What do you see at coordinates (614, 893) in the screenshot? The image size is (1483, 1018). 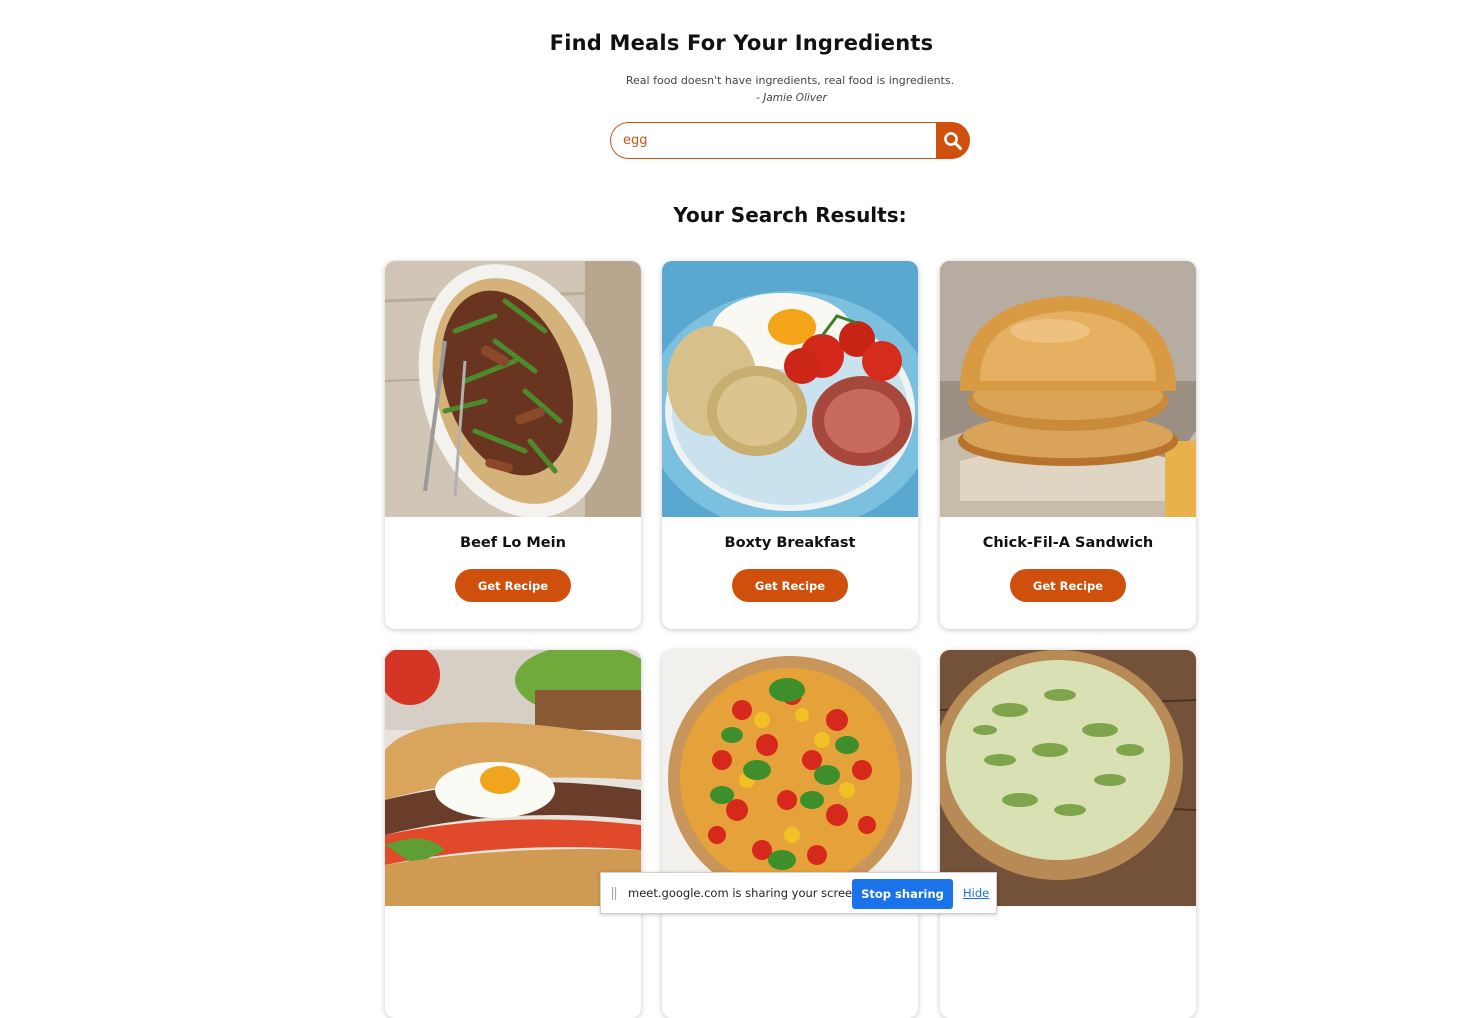 I see `drag-handle-icon` at bounding box center [614, 893].